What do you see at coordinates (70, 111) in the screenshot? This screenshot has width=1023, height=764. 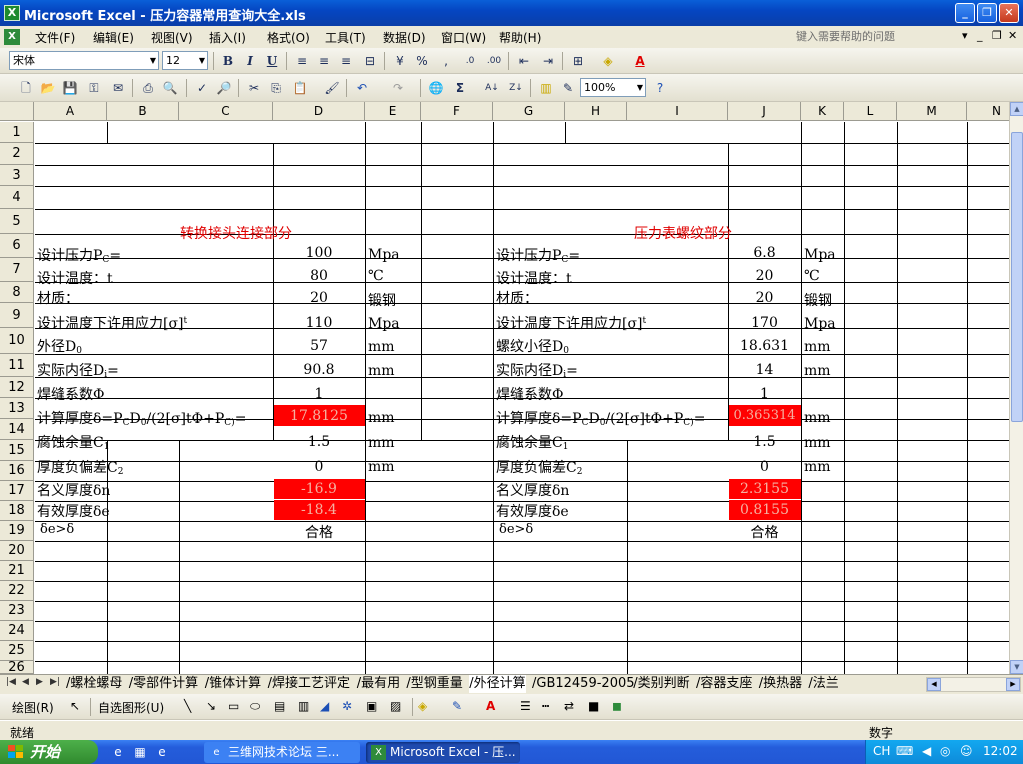 I see `col-header-a: A` at bounding box center [70, 111].